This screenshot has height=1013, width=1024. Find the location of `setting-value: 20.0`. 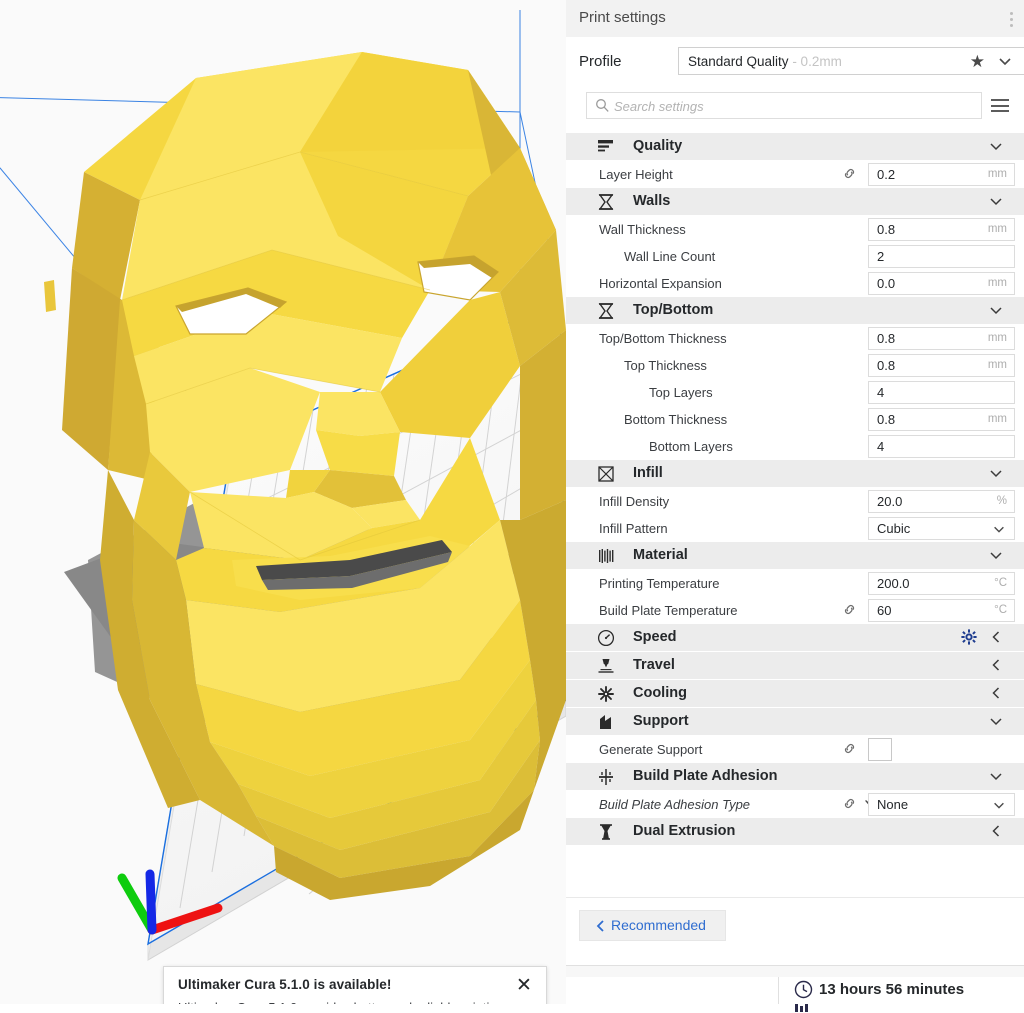

setting-value: 20.0 is located at coordinates (890, 501).